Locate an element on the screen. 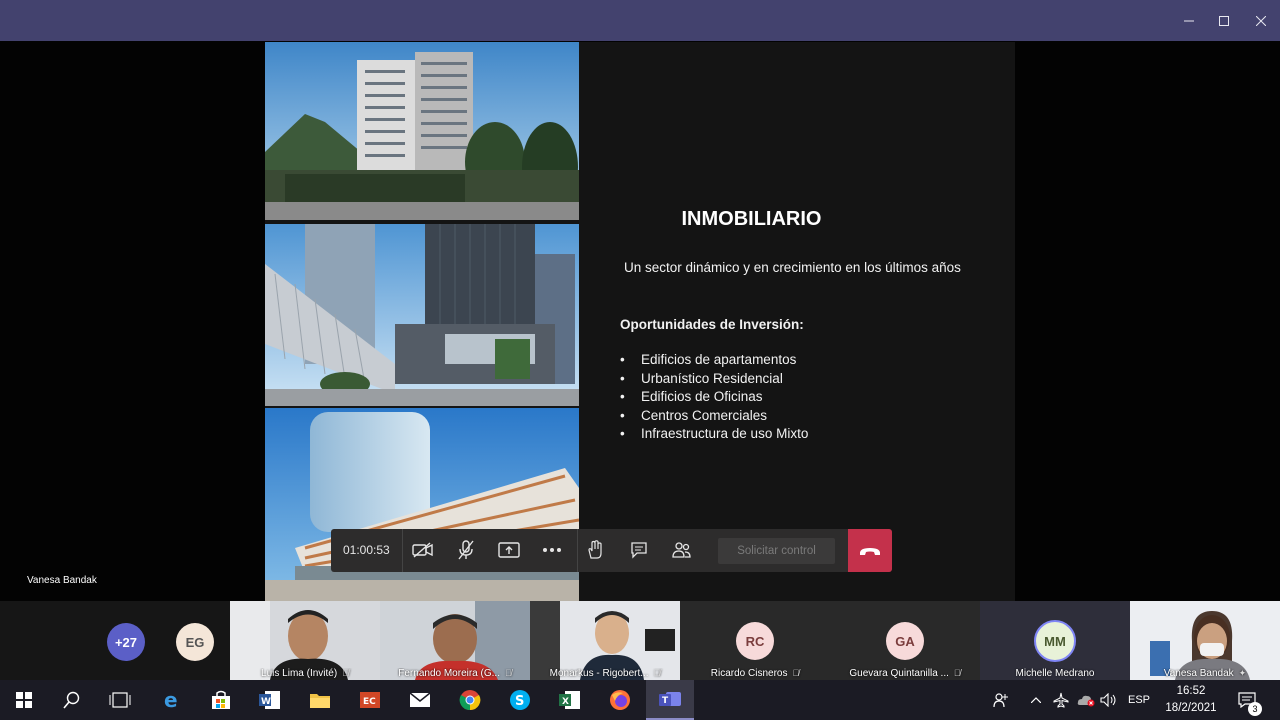  airplane-mode-icon is located at coordinates (1061, 700).